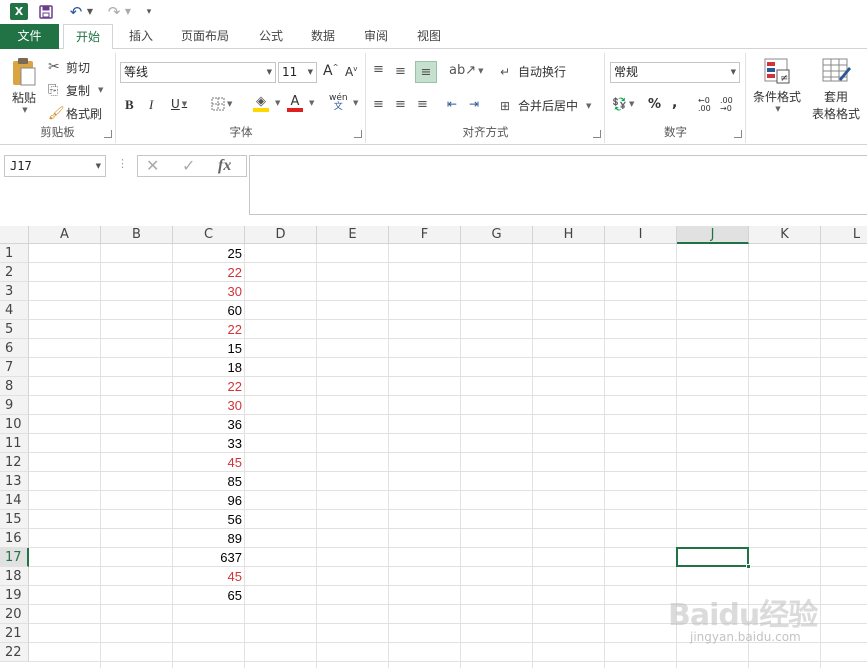 The image size is (867, 668). Describe the element at coordinates (14, 235) in the screenshot. I see `select-all-corner` at that location.